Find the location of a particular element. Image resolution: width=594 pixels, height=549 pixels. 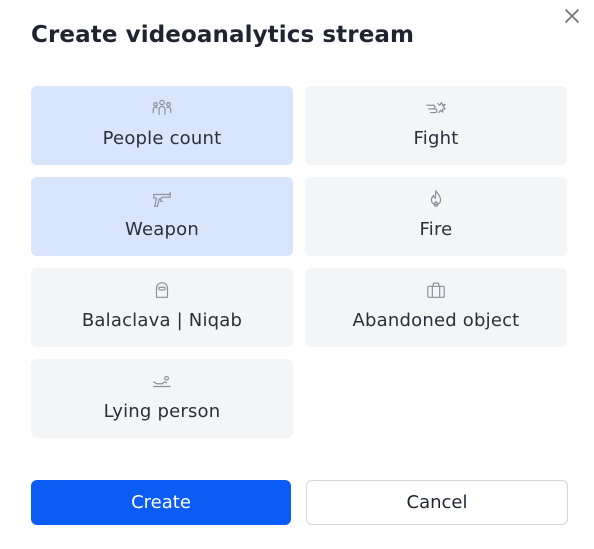

fight-icon is located at coordinates (436, 108).